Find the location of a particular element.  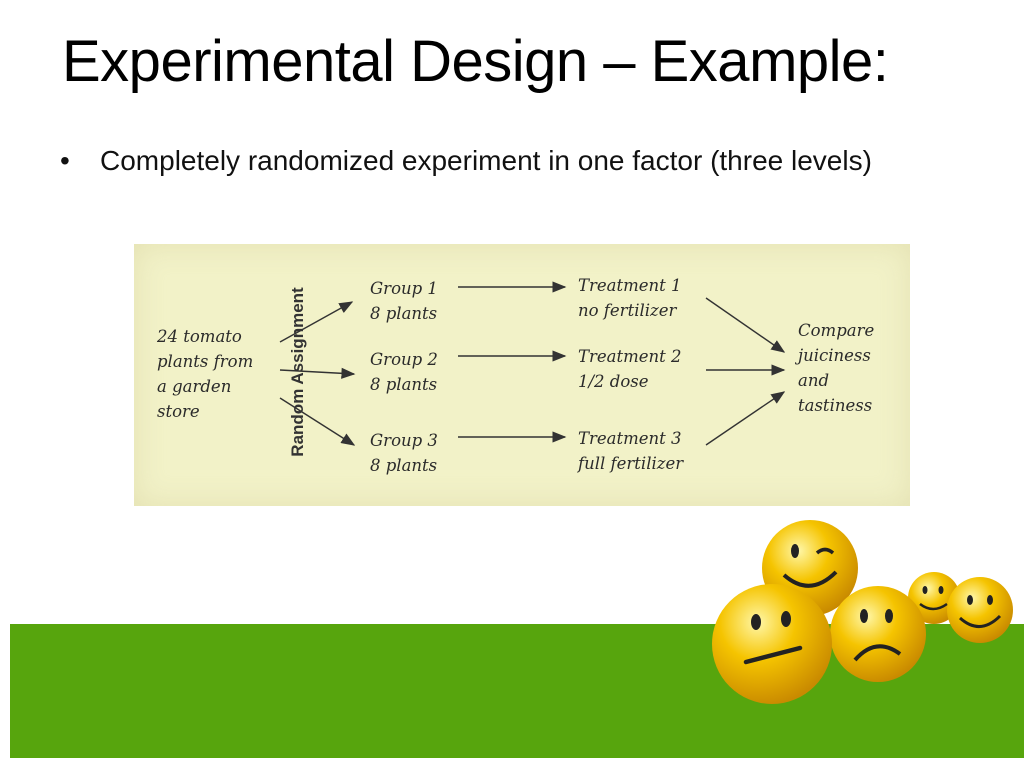

sad-smiley-icon is located at coordinates (878, 634).